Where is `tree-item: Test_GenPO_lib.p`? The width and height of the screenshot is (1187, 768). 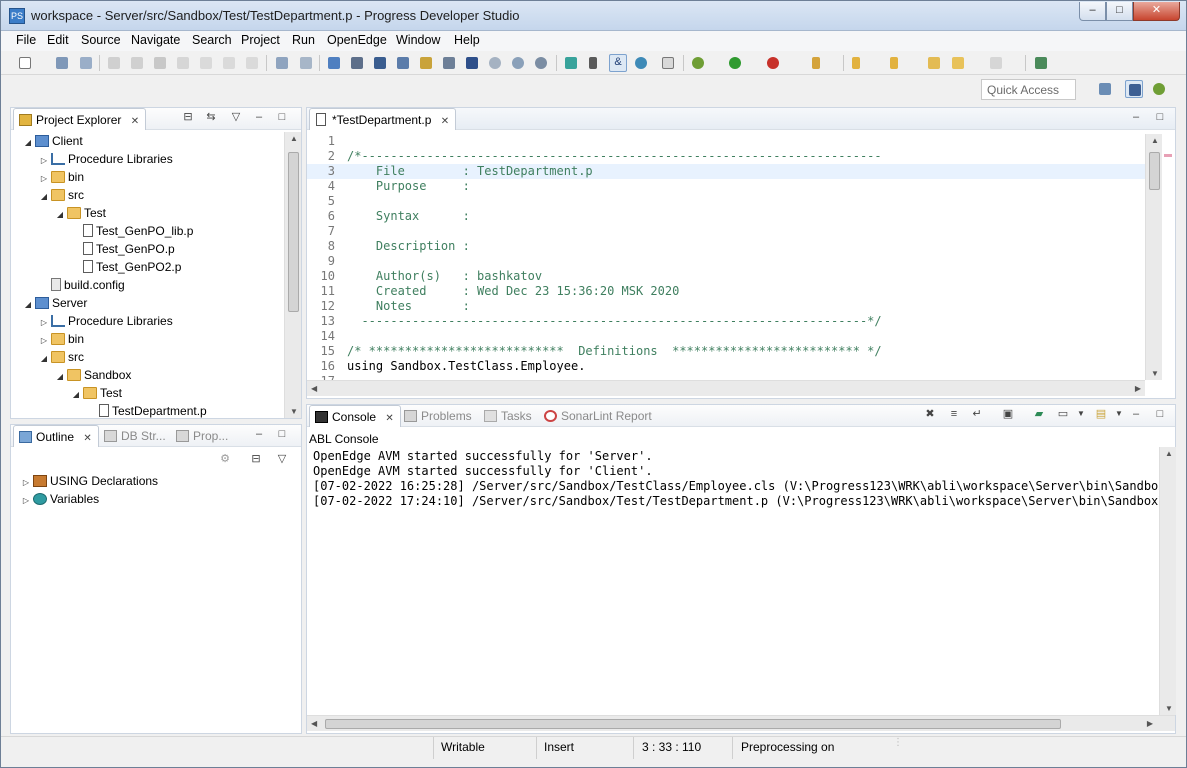 tree-item: Test_GenPO_lib.p is located at coordinates (132, 231).